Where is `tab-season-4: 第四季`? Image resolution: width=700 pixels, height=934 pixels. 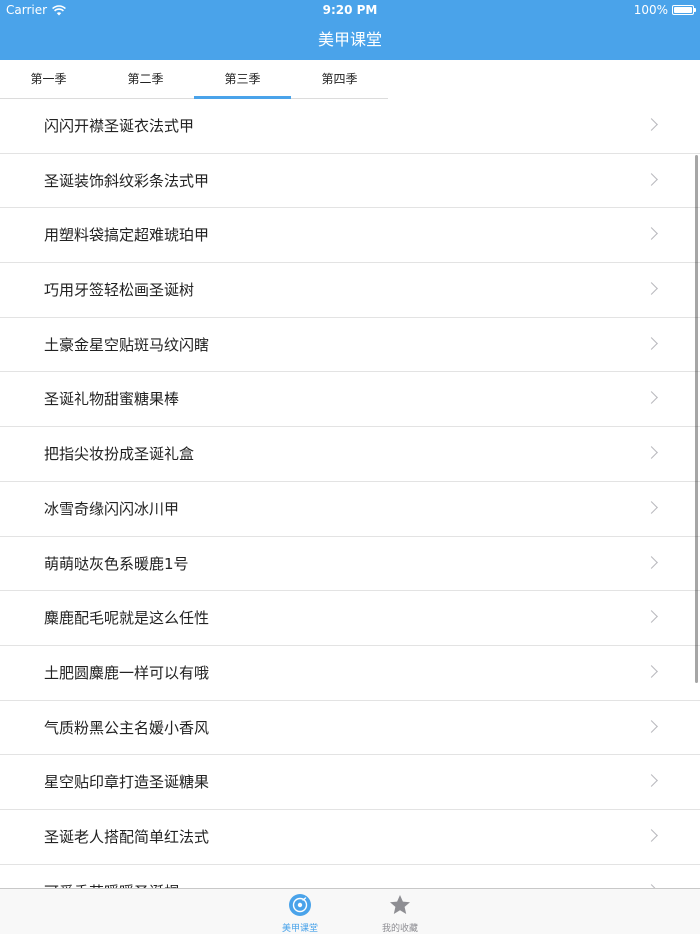 tab-season-4: 第四季 is located at coordinates (339, 79).